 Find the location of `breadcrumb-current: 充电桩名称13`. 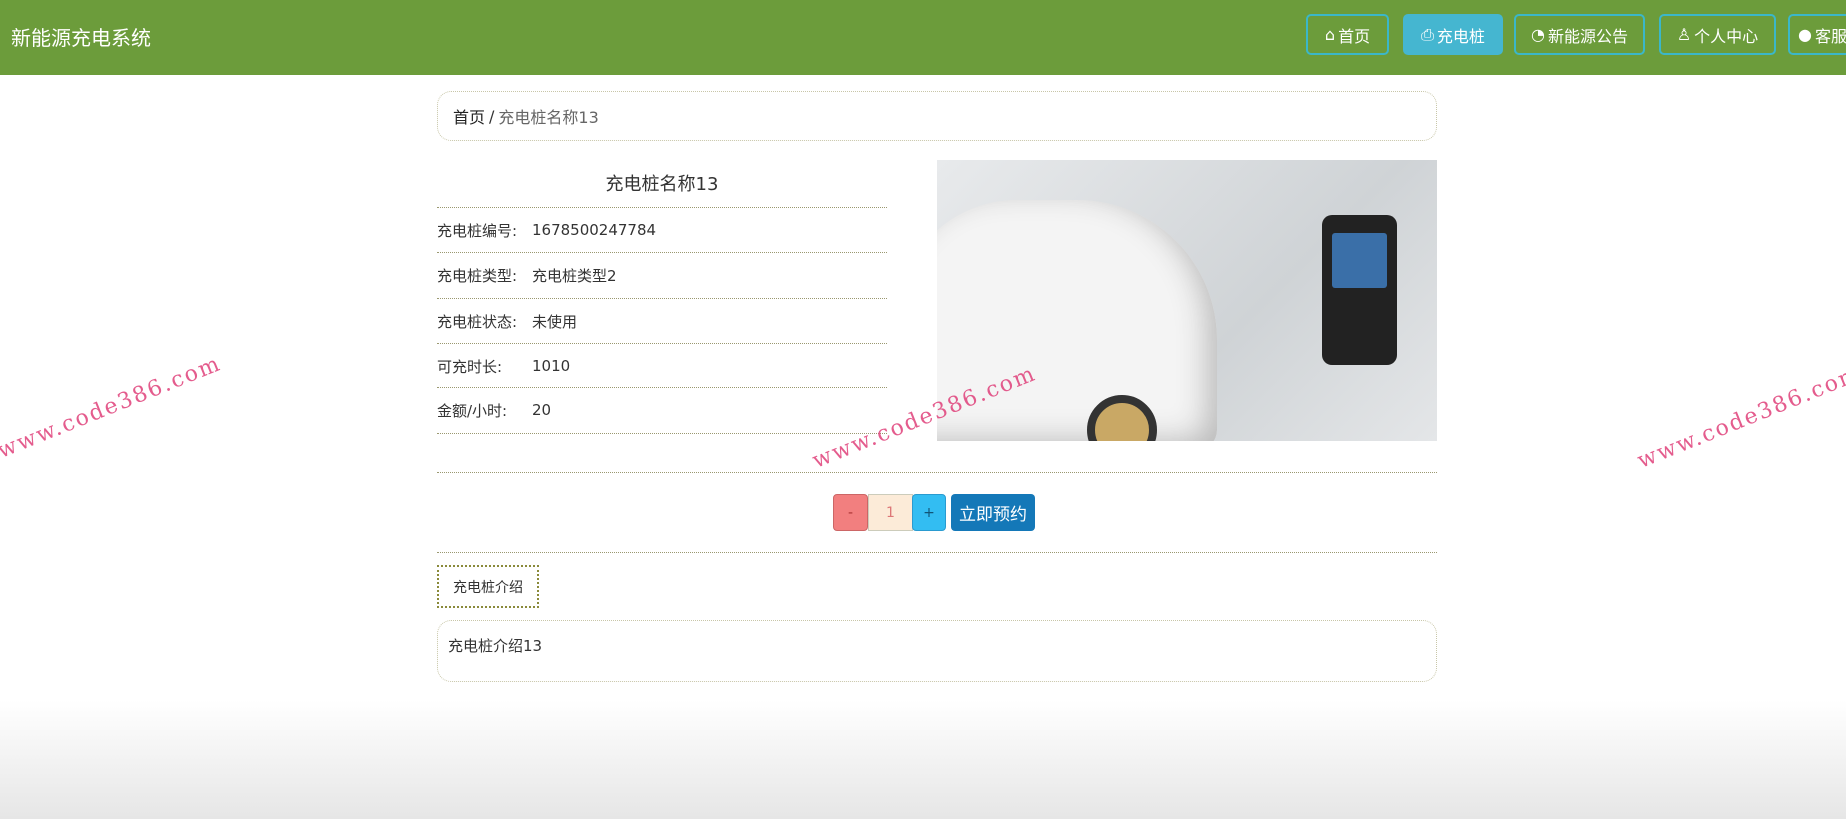

breadcrumb-current: 充电桩名称13 is located at coordinates (548, 117).